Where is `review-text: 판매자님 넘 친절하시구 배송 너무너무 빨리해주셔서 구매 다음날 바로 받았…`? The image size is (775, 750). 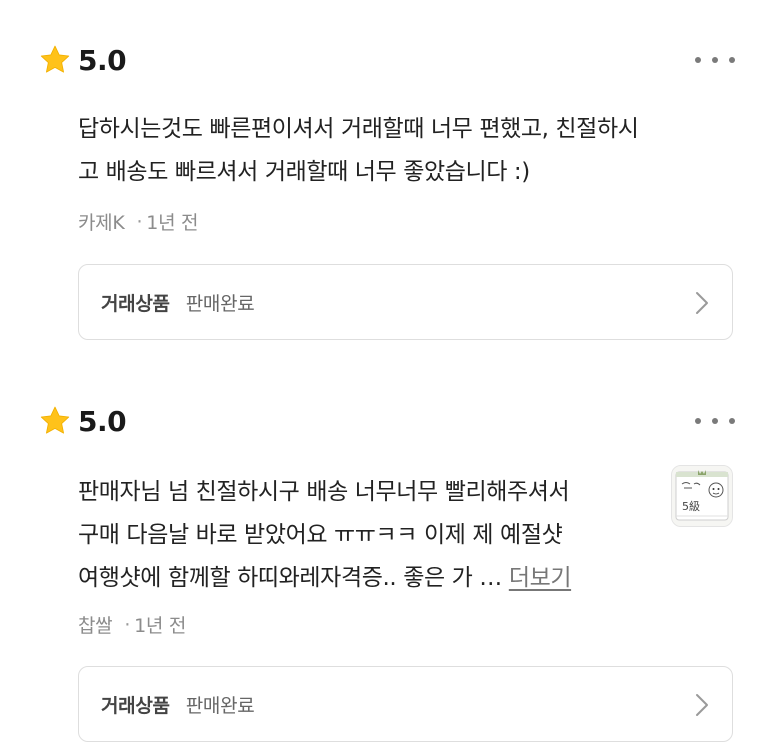
review-text: 판매자님 넘 친절하시구 배송 너무너무 빨리해주셔서 구매 다음날 바로 받았… is located at coordinates (368, 535).